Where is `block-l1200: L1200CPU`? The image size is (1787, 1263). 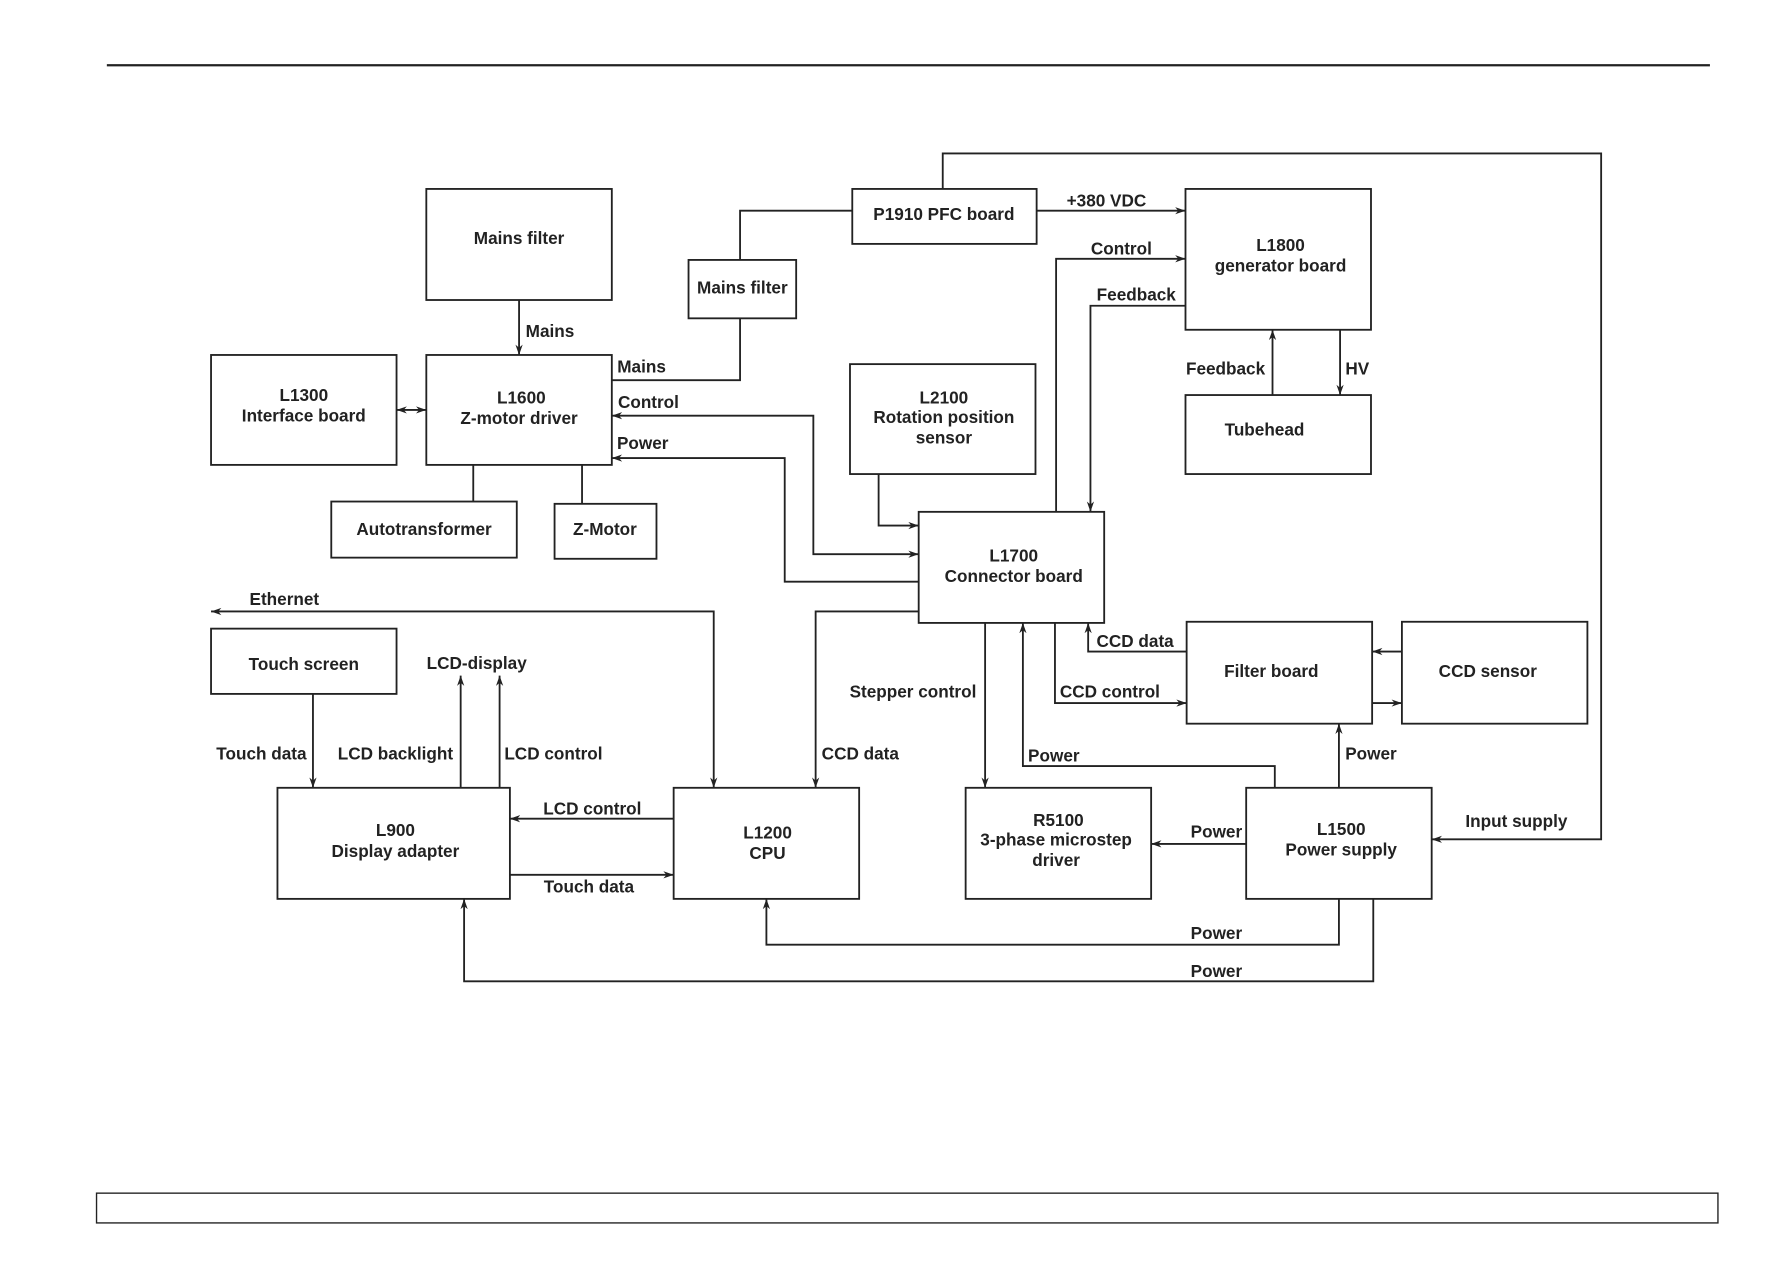 block-l1200: L1200CPU is located at coordinates (766, 843).